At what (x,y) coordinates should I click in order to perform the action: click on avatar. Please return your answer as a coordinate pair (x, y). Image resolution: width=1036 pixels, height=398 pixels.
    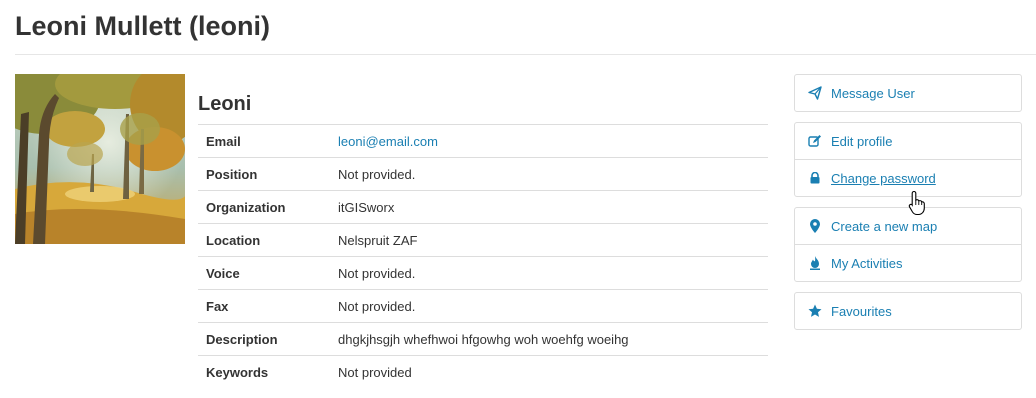
    Looking at the image, I should click on (100, 159).